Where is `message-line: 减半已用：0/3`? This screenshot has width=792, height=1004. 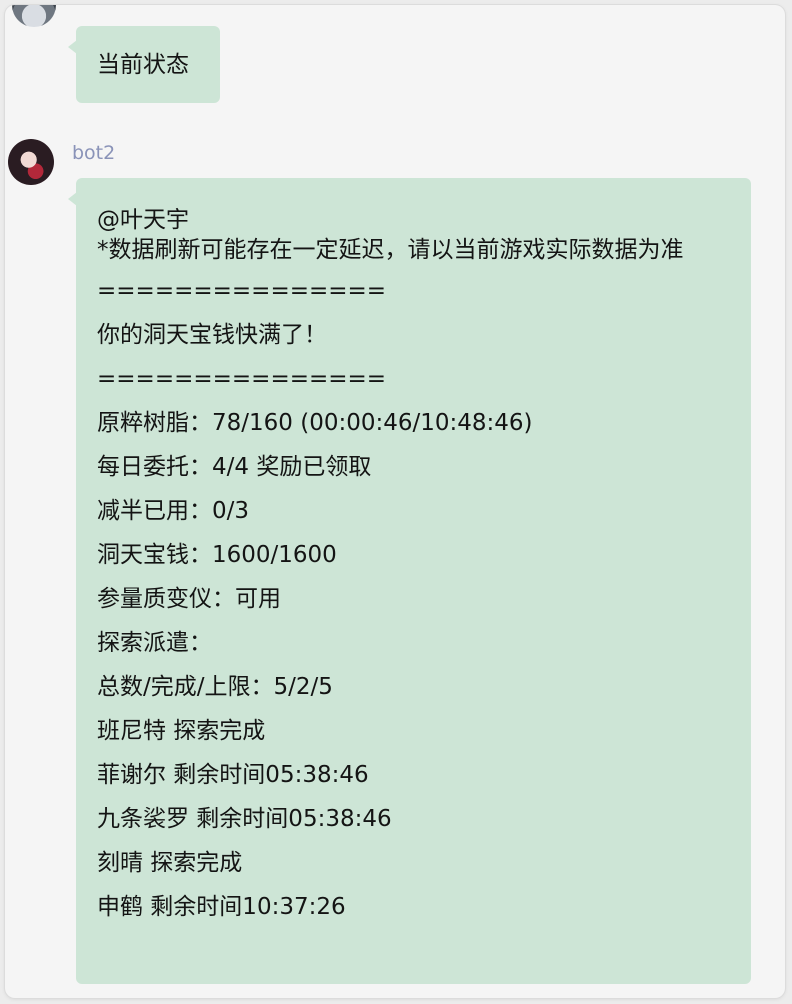
message-line: 减半已用：0/3 is located at coordinates (173, 511).